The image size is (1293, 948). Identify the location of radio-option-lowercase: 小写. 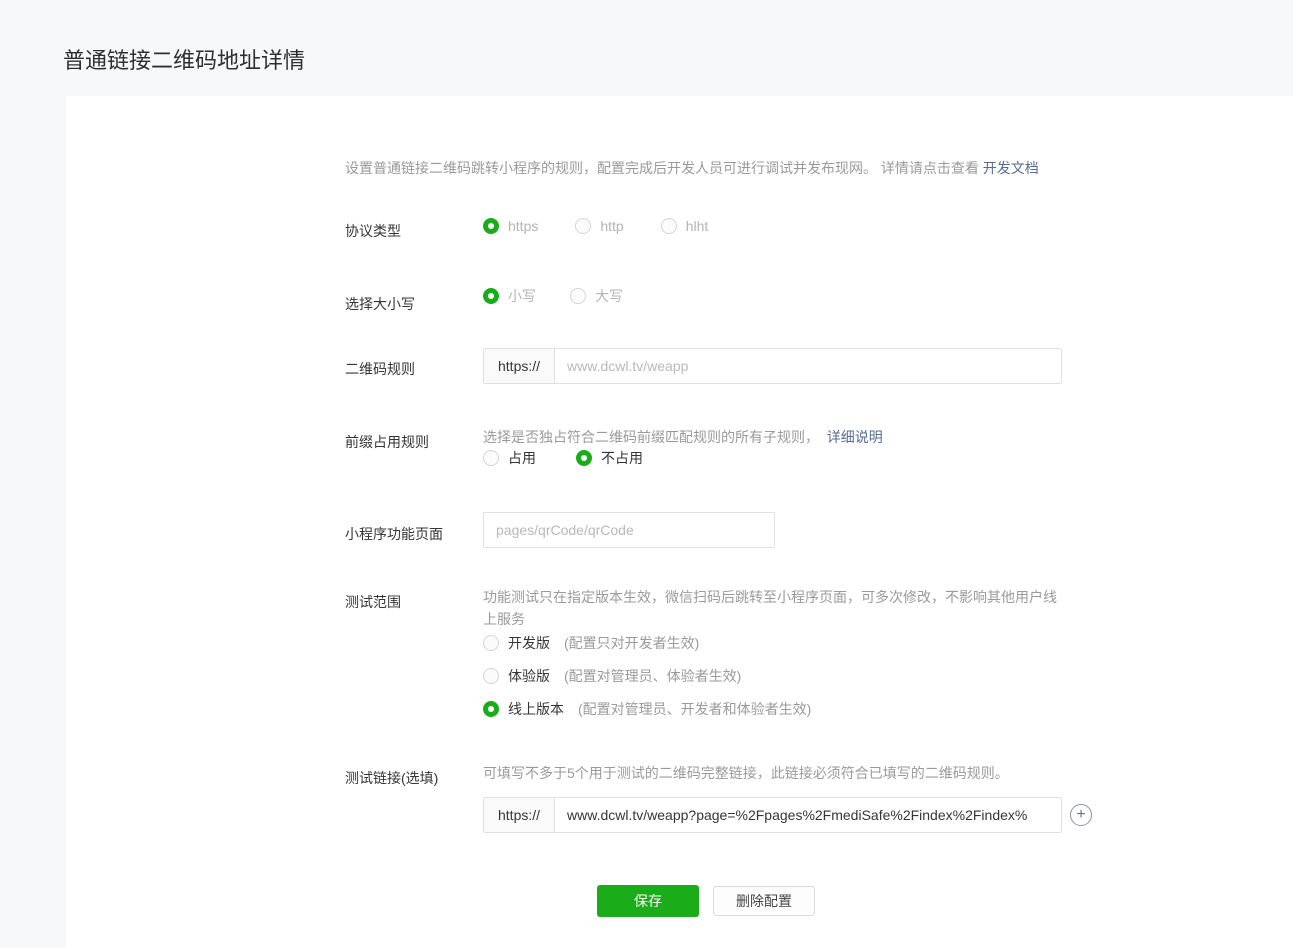
(509, 296).